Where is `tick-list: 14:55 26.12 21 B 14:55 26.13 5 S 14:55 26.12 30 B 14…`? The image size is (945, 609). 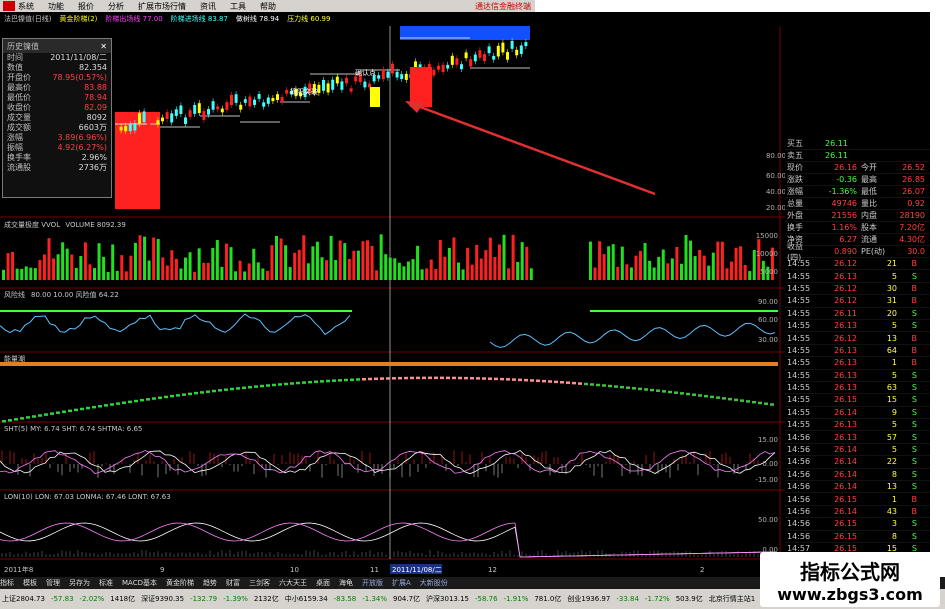 tick-list: 14:55 26.12 21 B 14:55 26.13 5 S 14:55 26.12 30 B 14… is located at coordinates (857, 413).